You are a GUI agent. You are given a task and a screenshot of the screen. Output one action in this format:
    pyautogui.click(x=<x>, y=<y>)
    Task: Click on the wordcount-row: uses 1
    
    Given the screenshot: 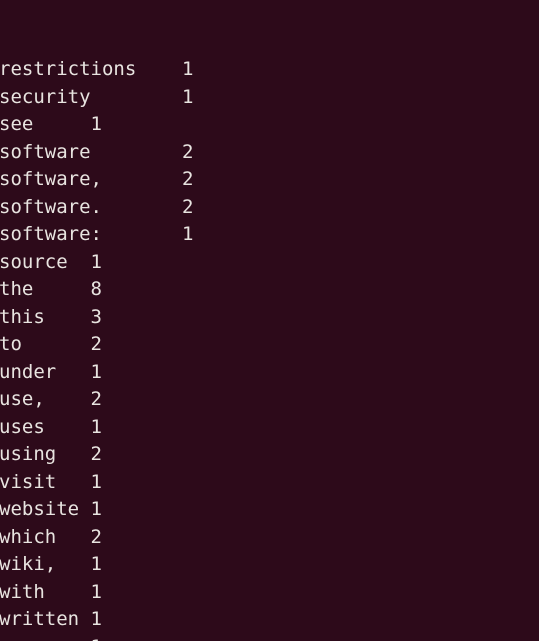 What is the action you would take?
    pyautogui.click(x=195, y=428)
    